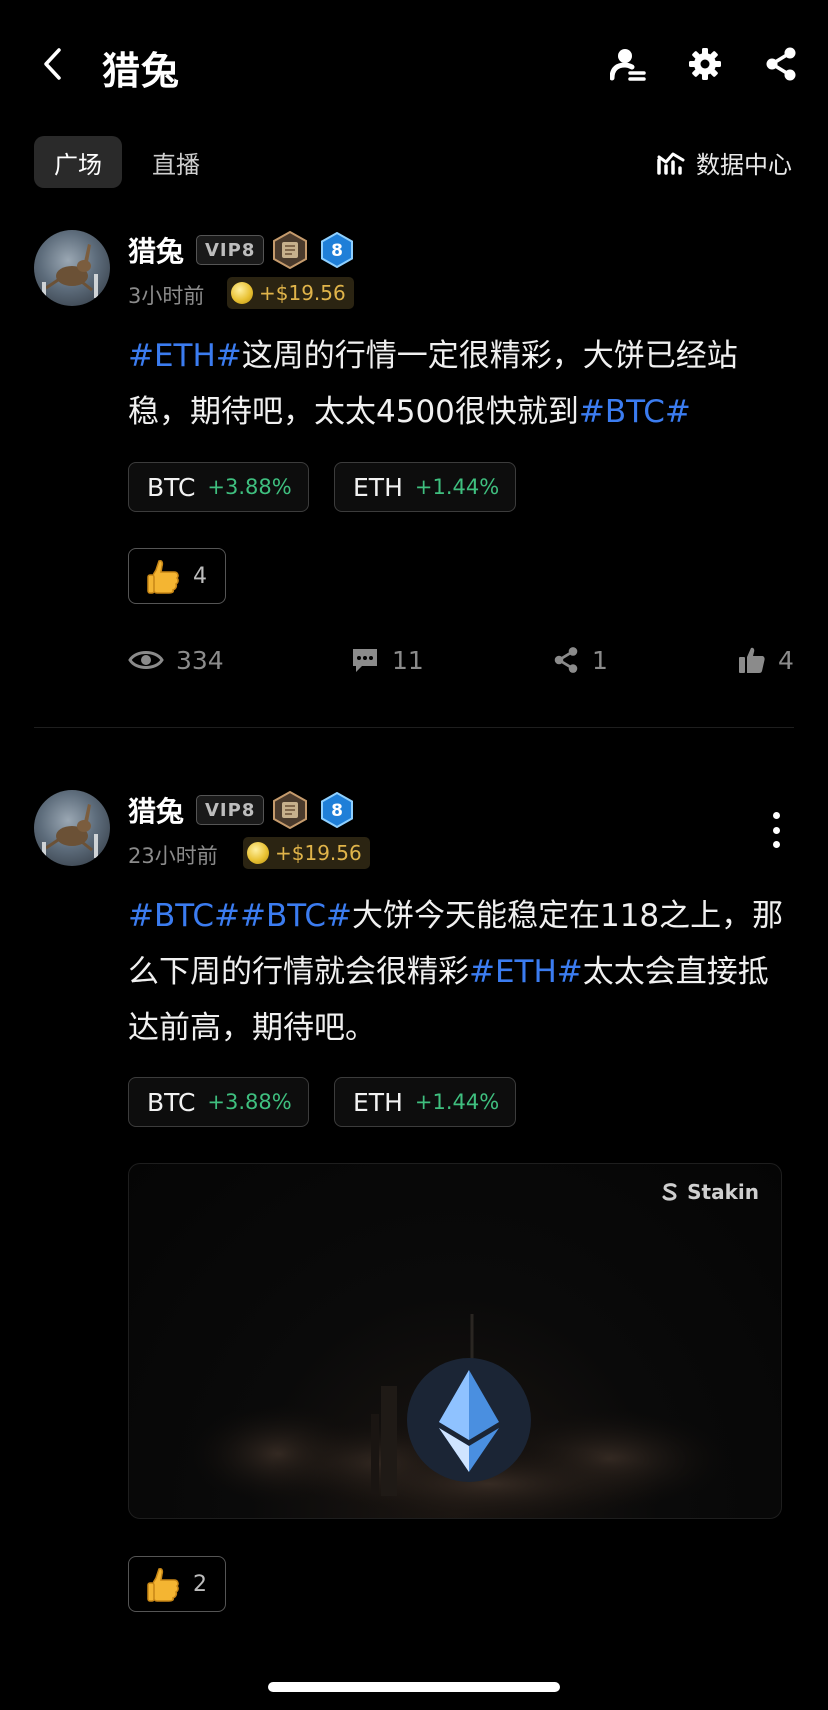 The image size is (828, 1710). Describe the element at coordinates (200, 660) in the screenshot. I see `views-count: 334` at that location.